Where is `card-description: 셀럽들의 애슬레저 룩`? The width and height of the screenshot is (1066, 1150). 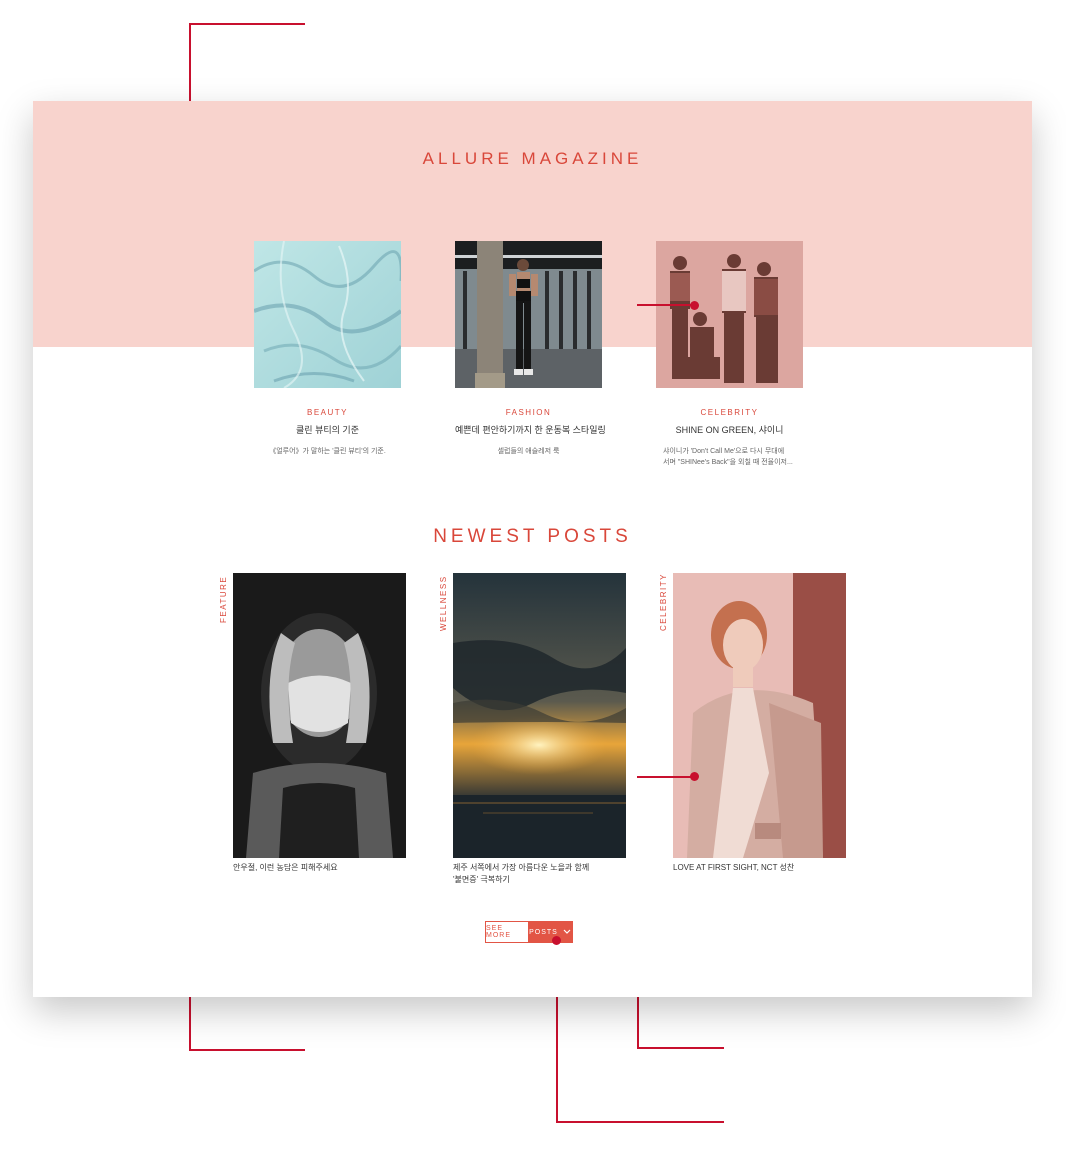 card-description: 셀럽들의 애슬레저 룩 is located at coordinates (528, 451).